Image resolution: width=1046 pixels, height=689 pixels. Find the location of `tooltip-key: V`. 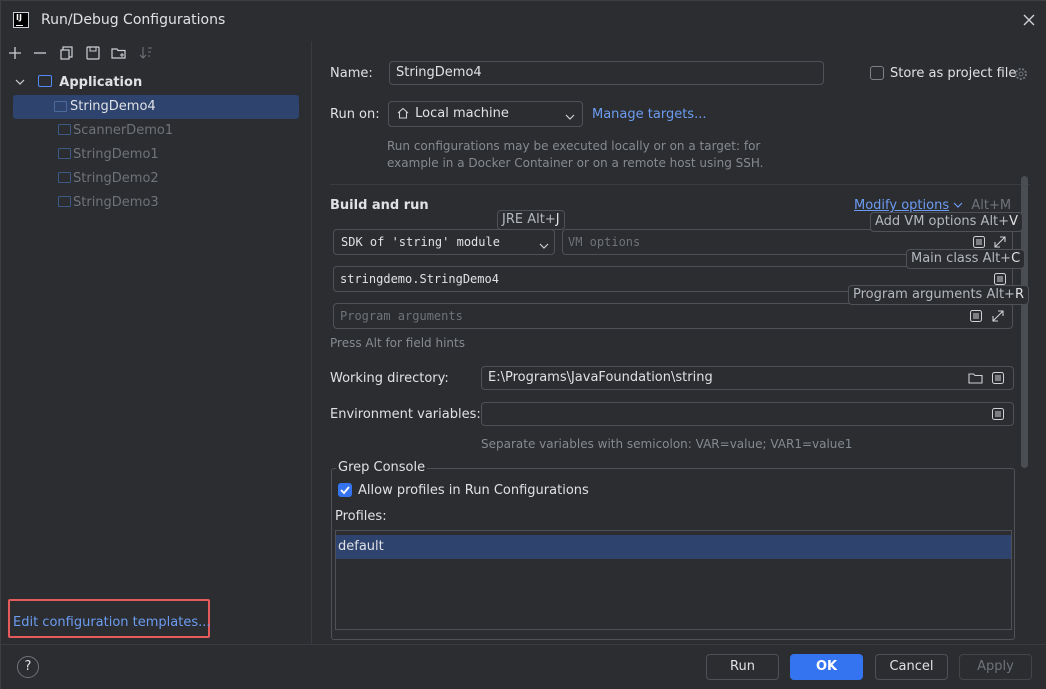

tooltip-key: V is located at coordinates (1013, 221).